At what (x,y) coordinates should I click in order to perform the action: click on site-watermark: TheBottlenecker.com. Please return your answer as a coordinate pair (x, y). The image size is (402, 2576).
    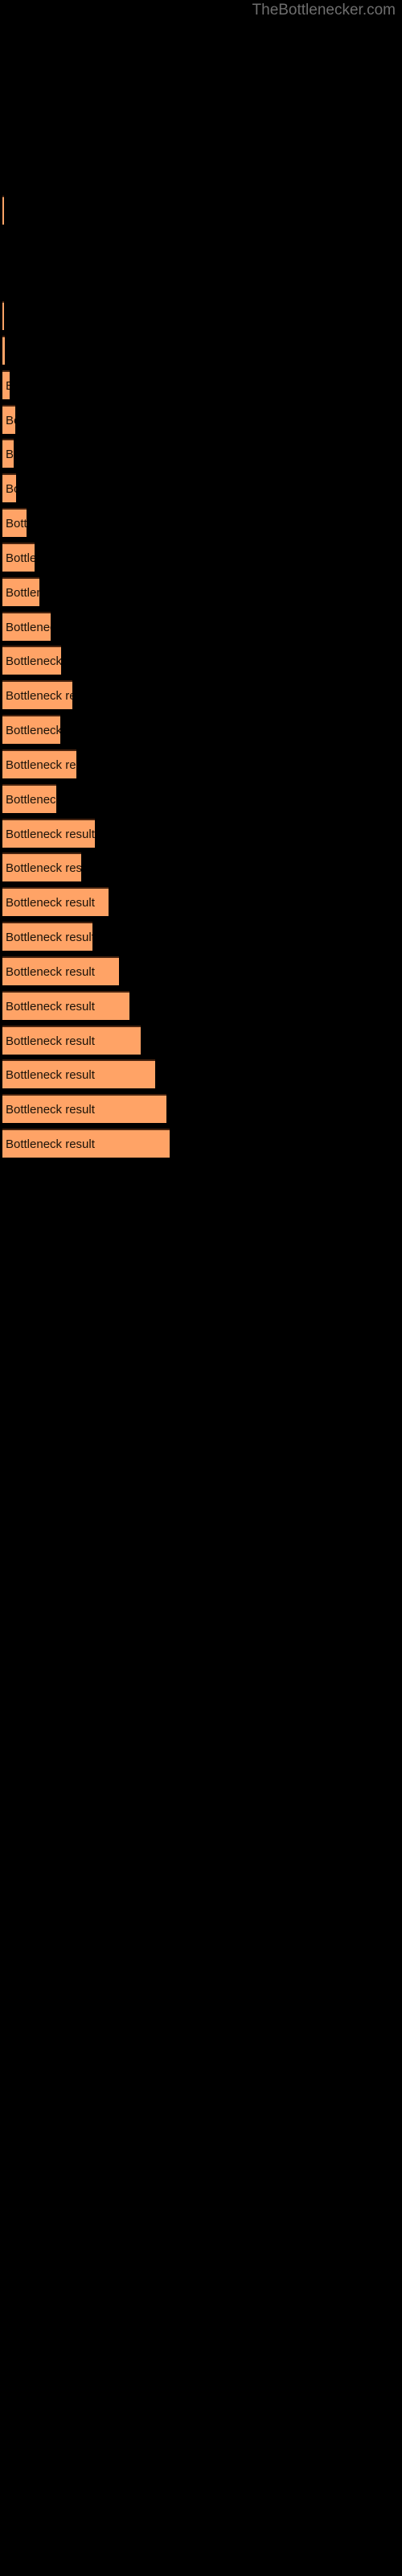
    Looking at the image, I should click on (324, 10).